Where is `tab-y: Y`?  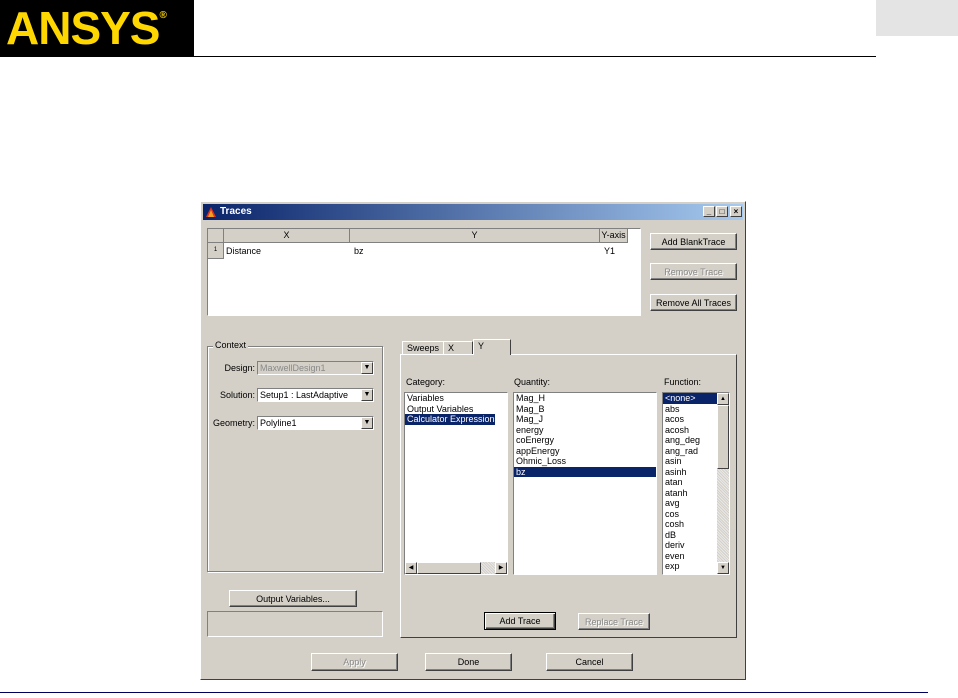
tab-y: Y is located at coordinates (492, 347).